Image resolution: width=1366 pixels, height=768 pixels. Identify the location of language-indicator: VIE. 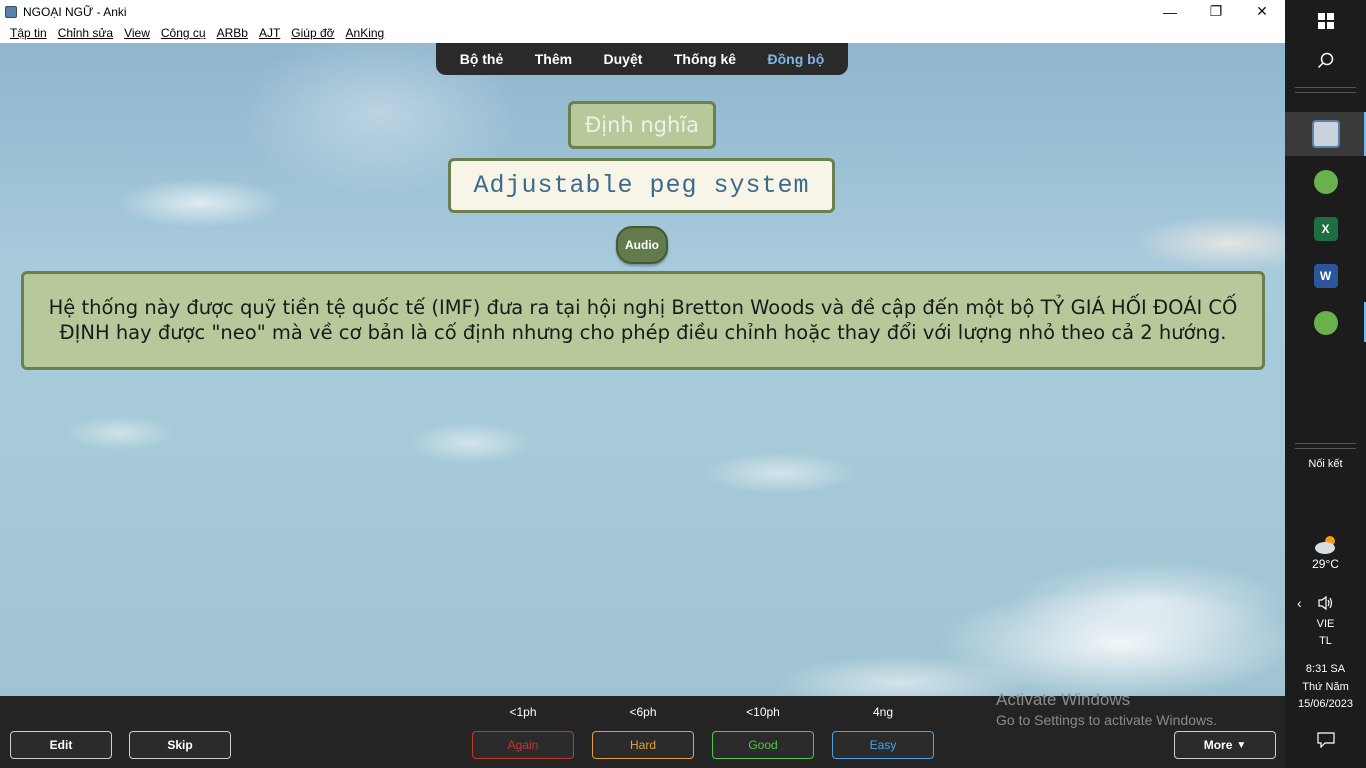
(1325, 624).